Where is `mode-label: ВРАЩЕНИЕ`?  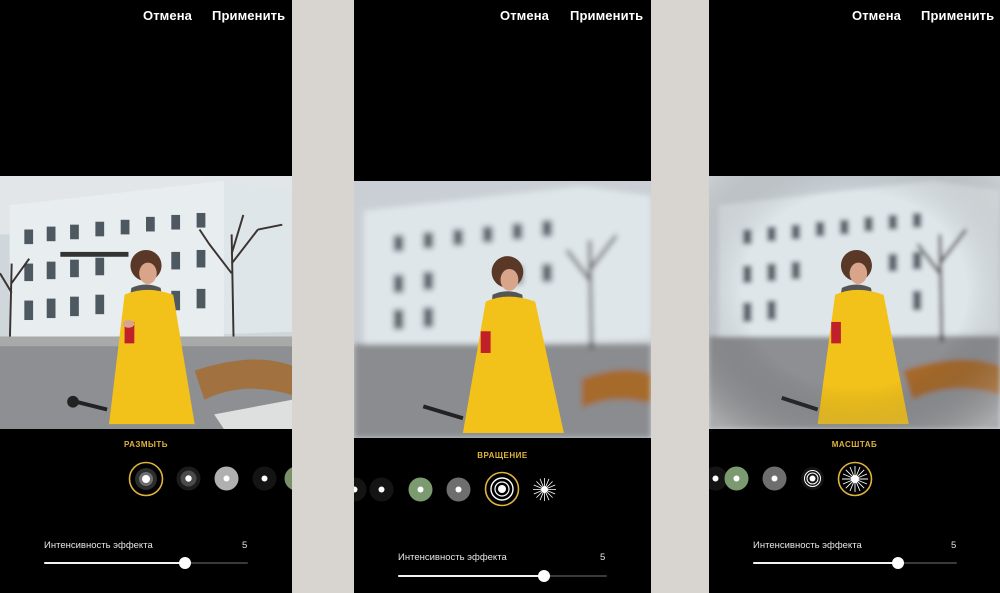 mode-label: ВРАЩЕНИЕ is located at coordinates (502, 455).